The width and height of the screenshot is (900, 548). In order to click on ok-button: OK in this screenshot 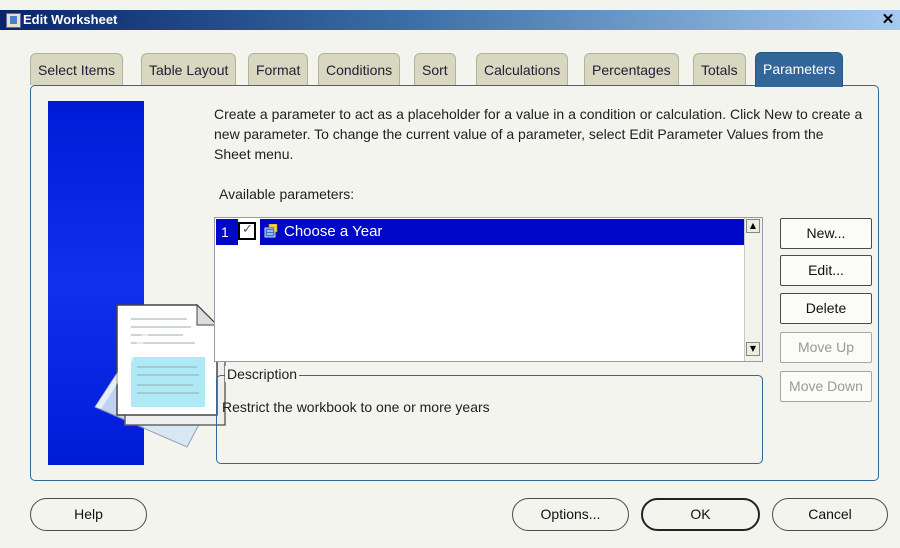, I will do `click(700, 514)`.